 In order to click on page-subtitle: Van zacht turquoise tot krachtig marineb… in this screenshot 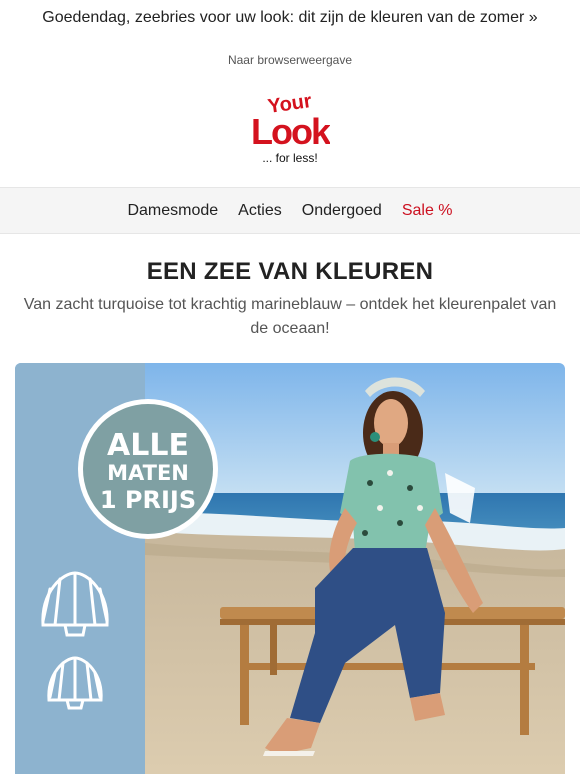, I will do `click(290, 316)`.